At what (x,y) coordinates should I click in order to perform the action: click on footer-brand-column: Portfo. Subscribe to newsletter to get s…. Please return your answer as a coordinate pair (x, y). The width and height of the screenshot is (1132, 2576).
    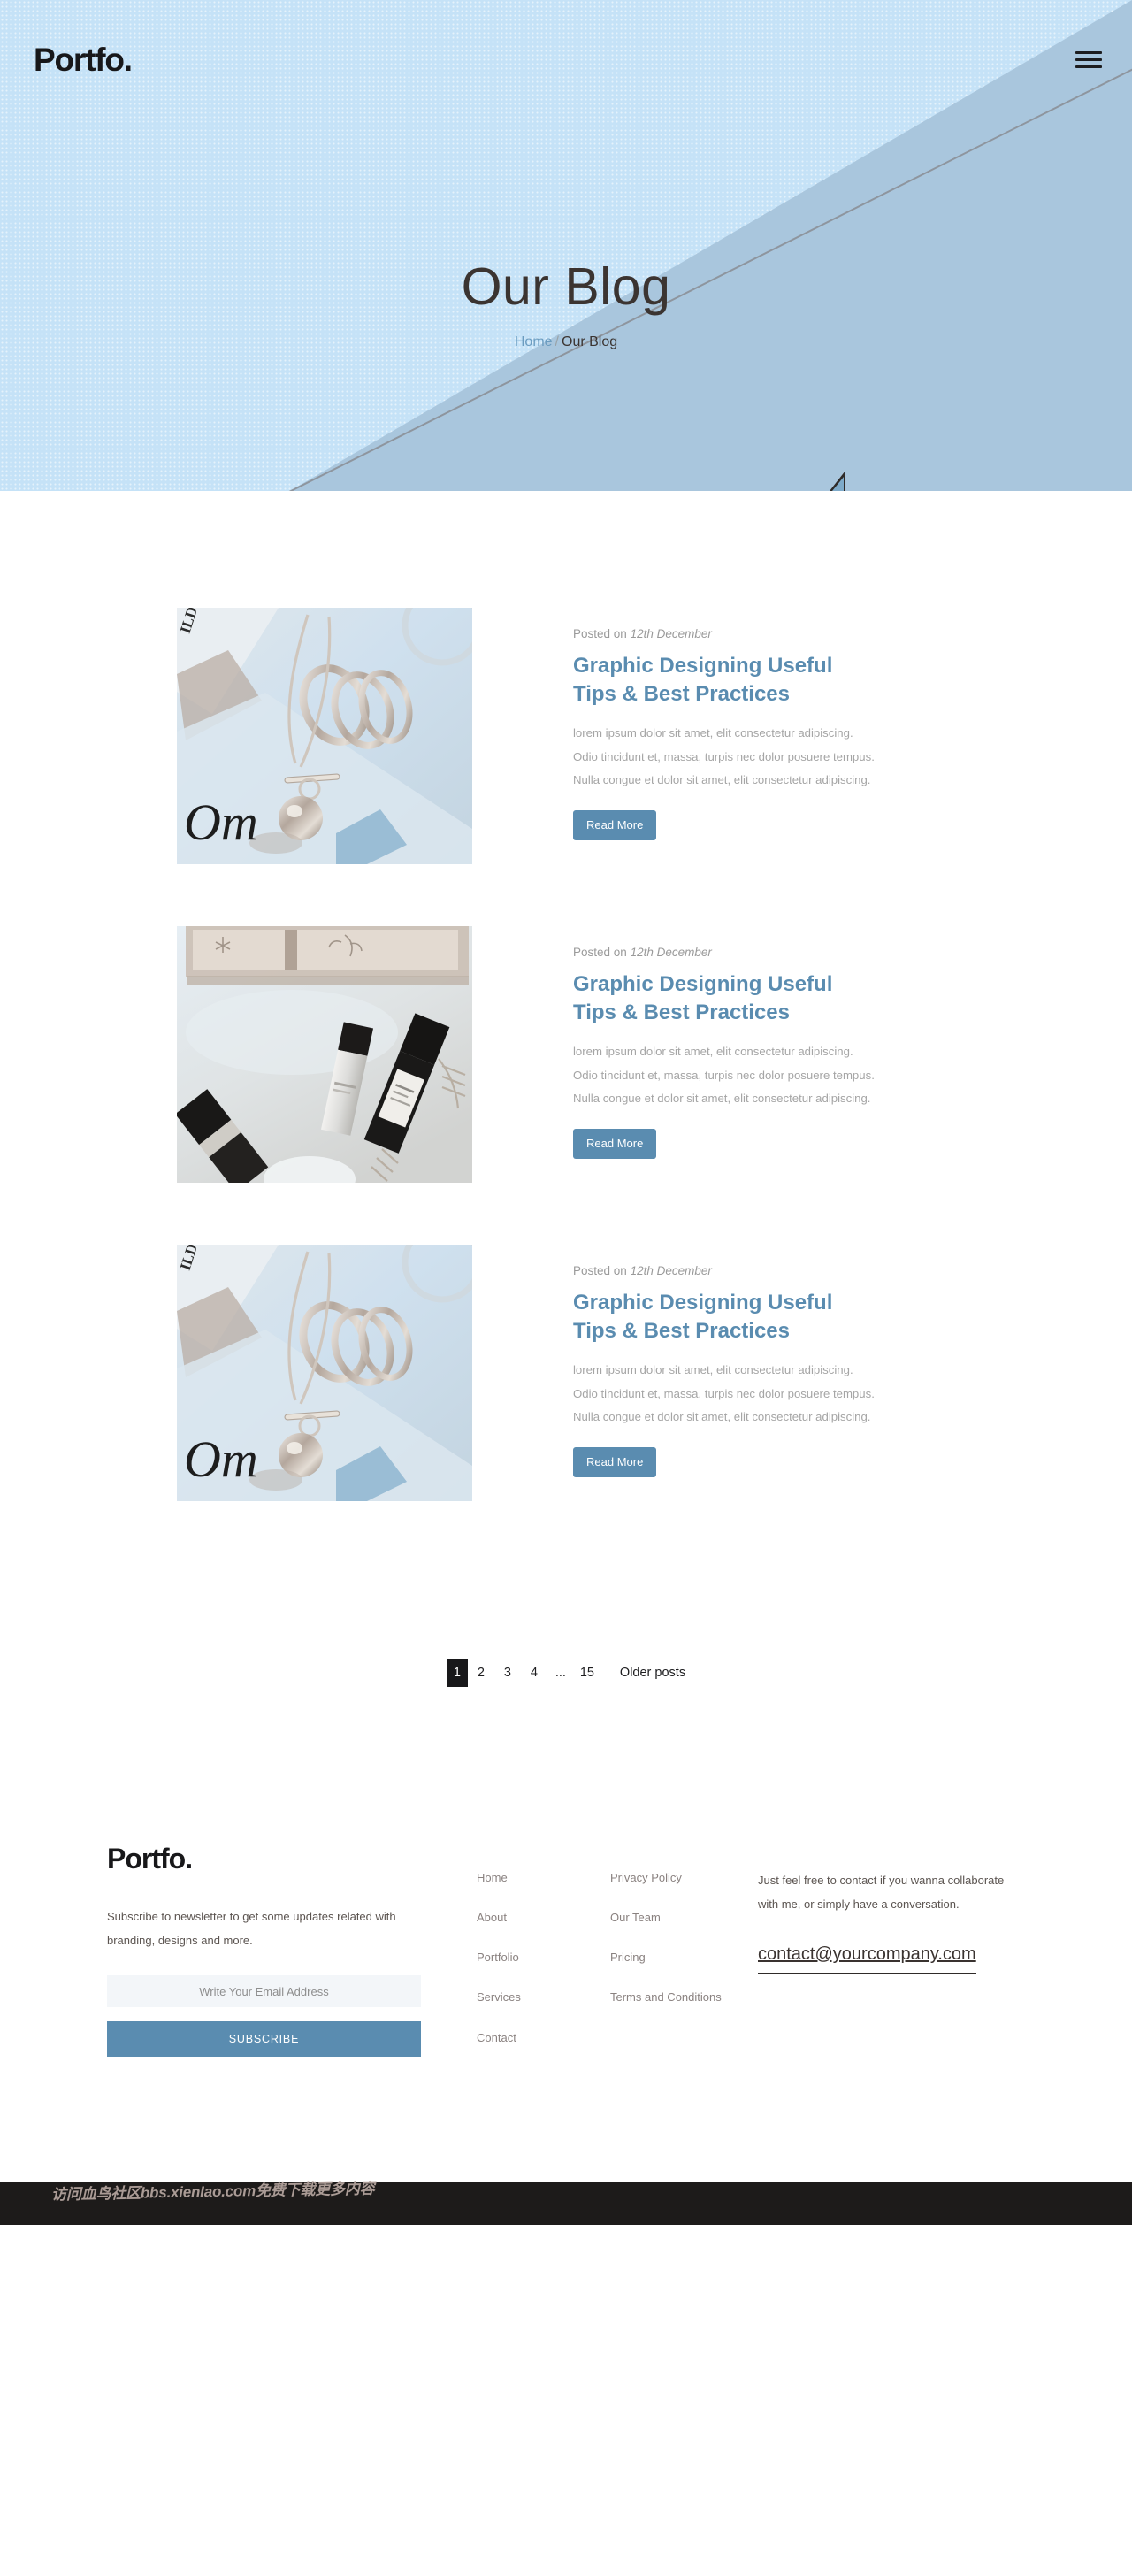
    Looking at the image, I should click on (264, 1950).